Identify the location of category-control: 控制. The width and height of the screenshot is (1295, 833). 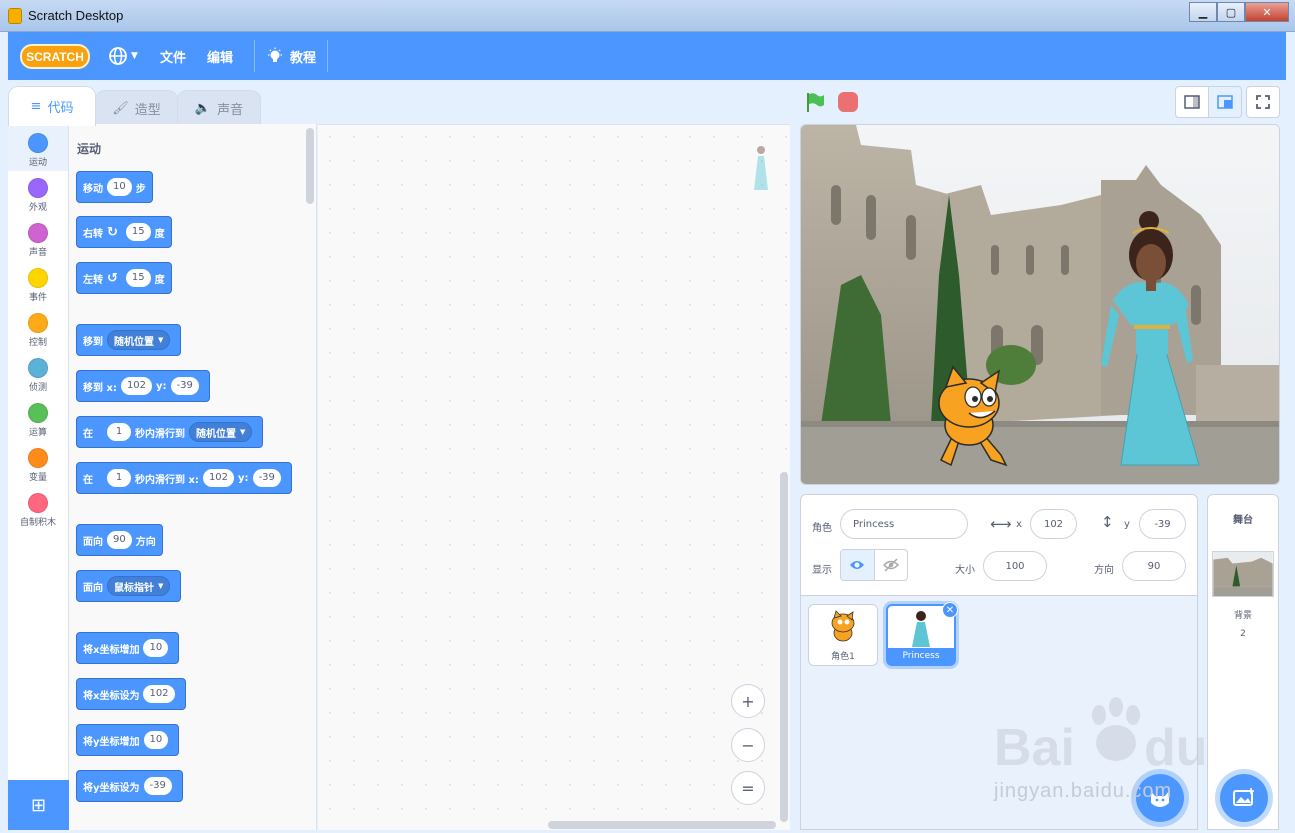
(38, 328).